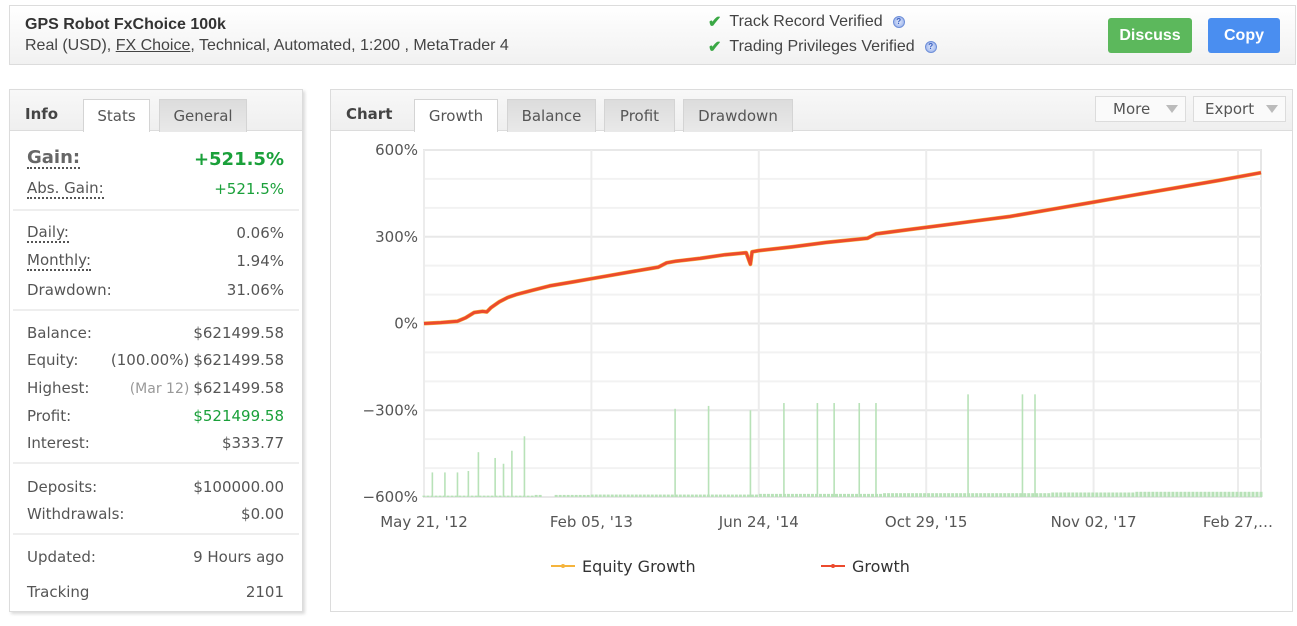  Describe the element at coordinates (48, 233) in the screenshot. I see `daily-label: Daily:` at that location.